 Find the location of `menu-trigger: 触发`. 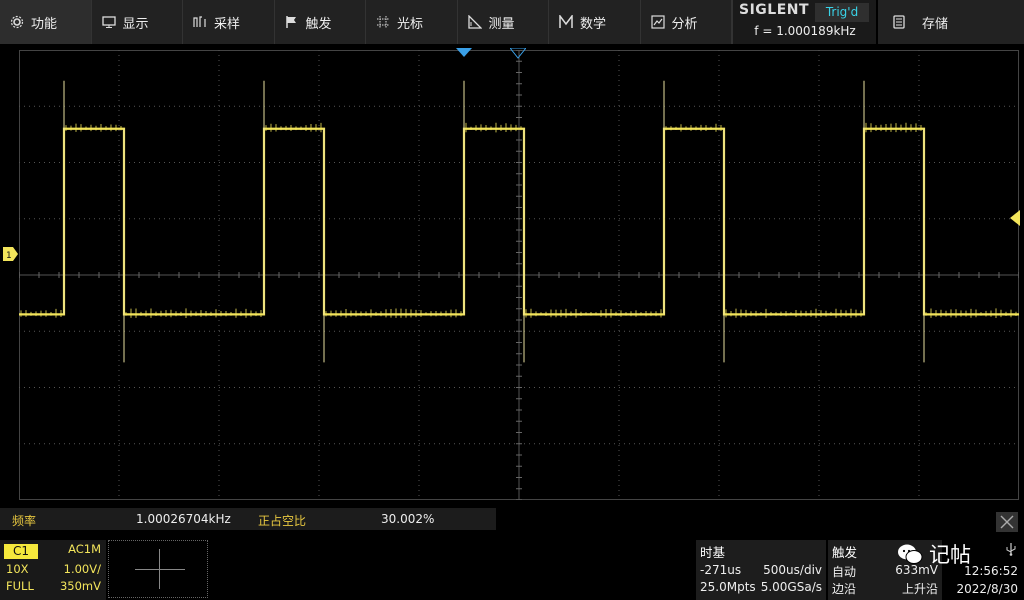

menu-trigger: 触发 is located at coordinates (320, 22).